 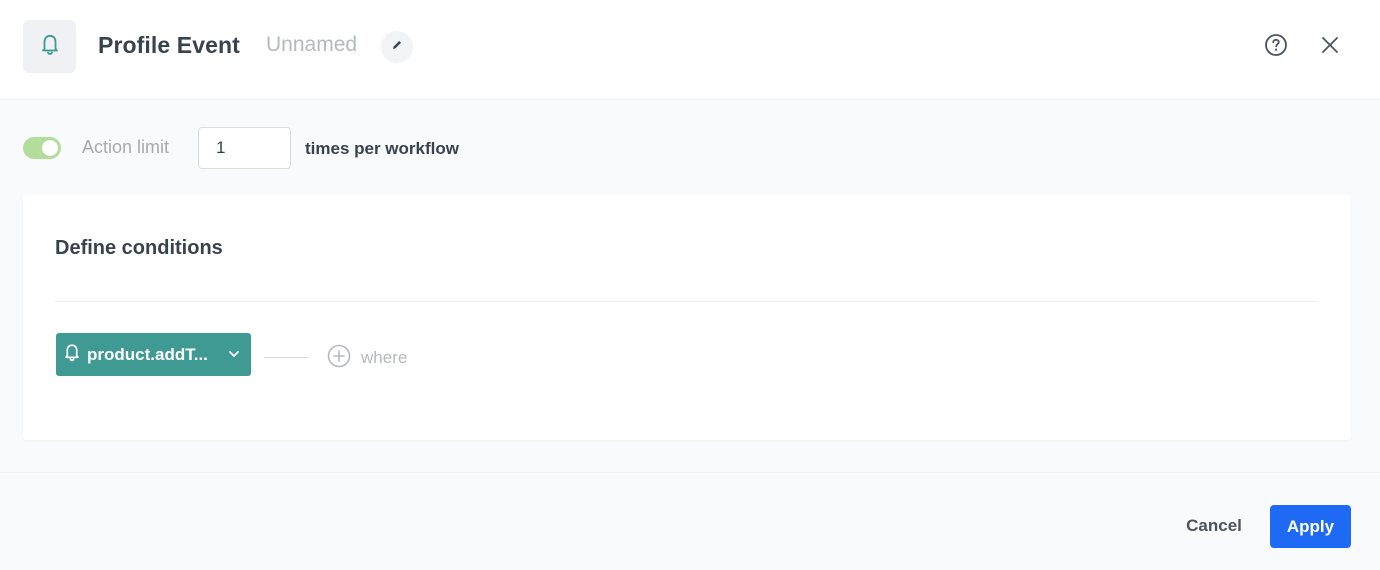 What do you see at coordinates (384, 357) in the screenshot?
I see `where-label: where` at bounding box center [384, 357].